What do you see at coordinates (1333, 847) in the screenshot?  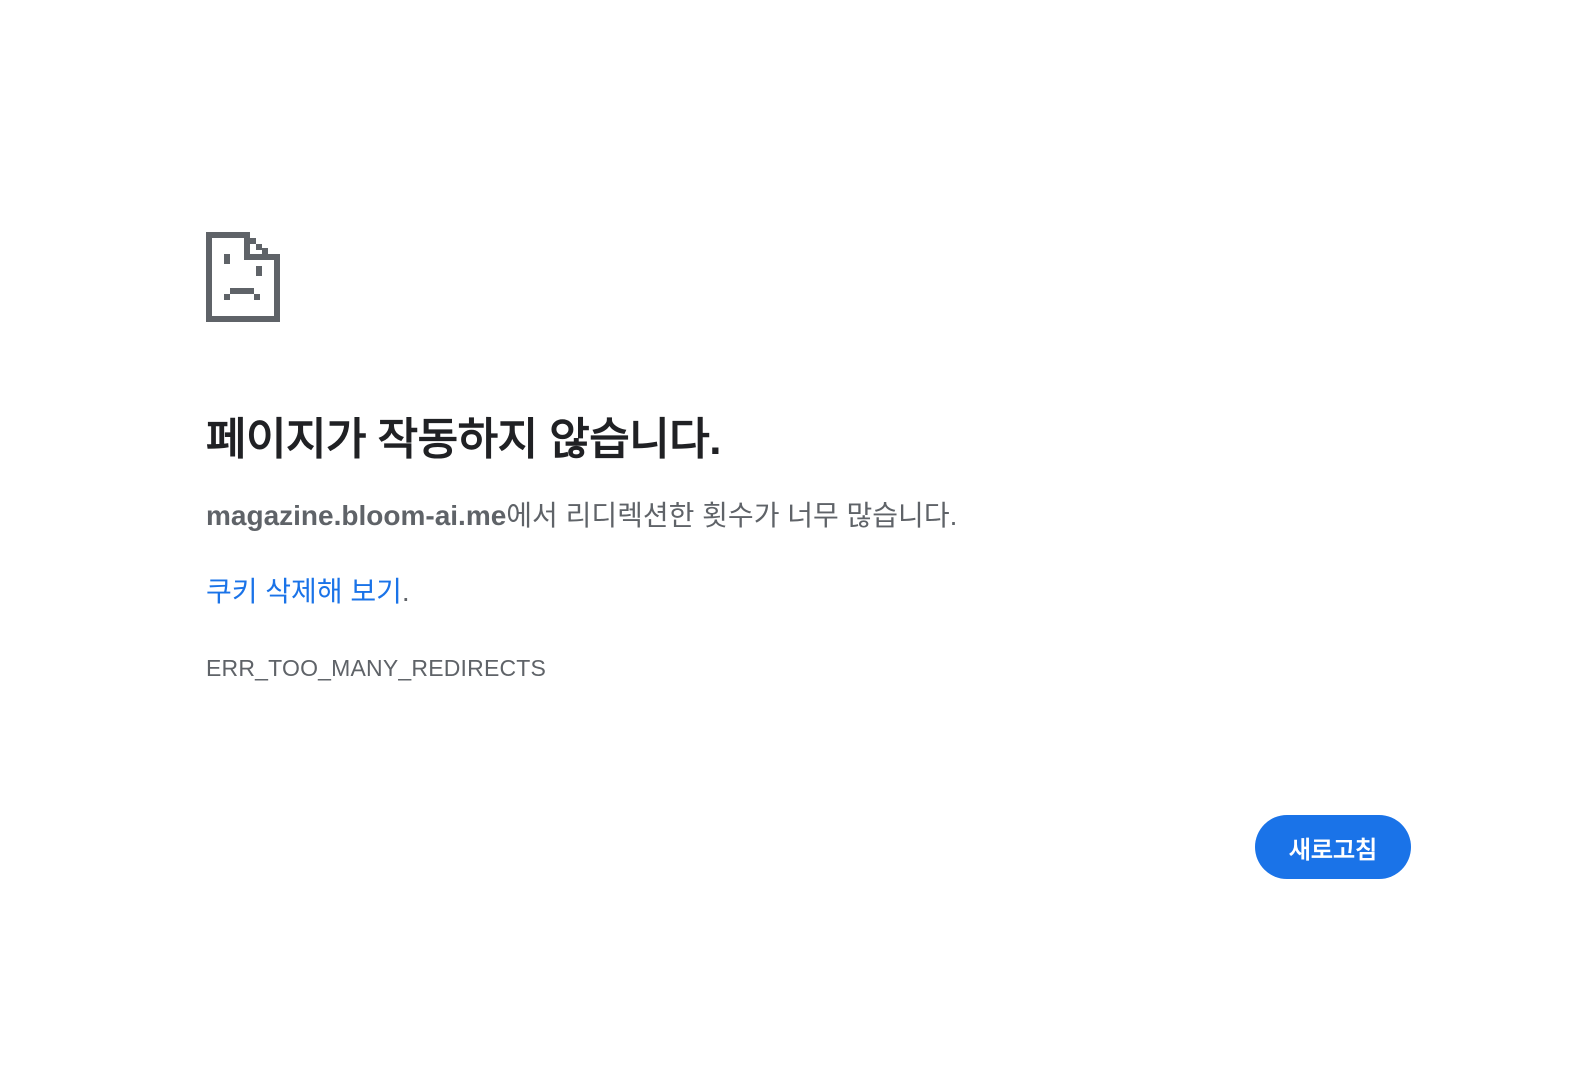 I see `reload-button: 새로고침` at bounding box center [1333, 847].